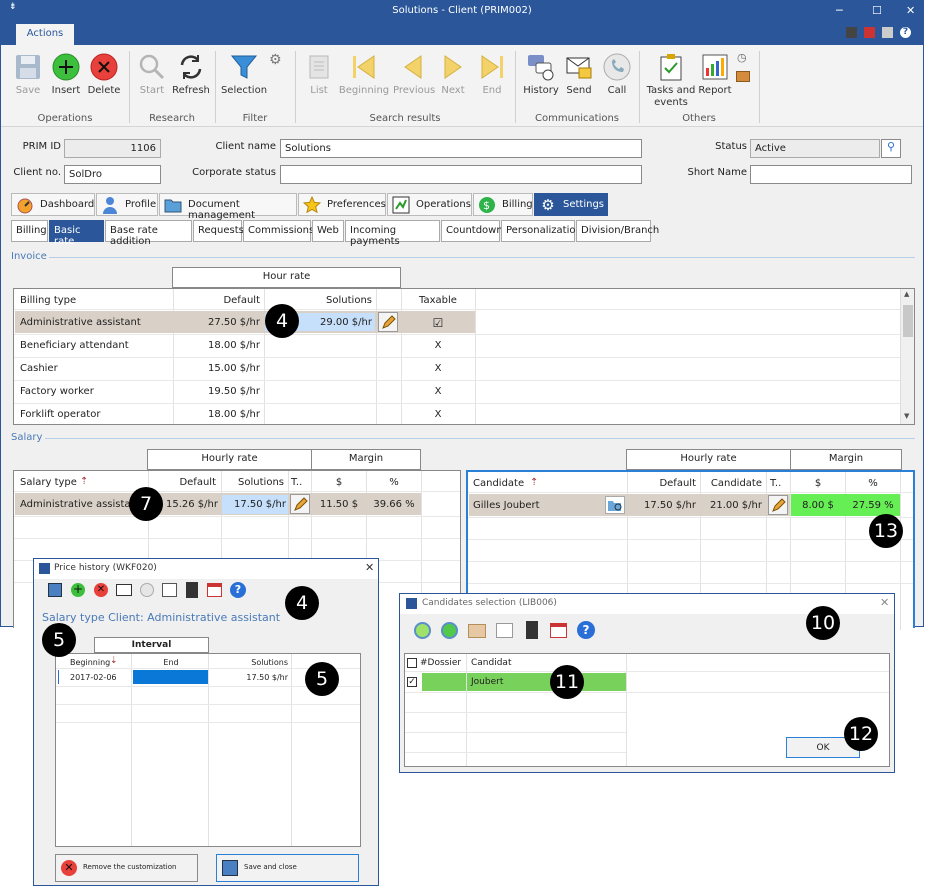 Image resolution: width=928 pixels, height=888 pixels. I want to click on refresh-button: Refresh, so click(191, 74).